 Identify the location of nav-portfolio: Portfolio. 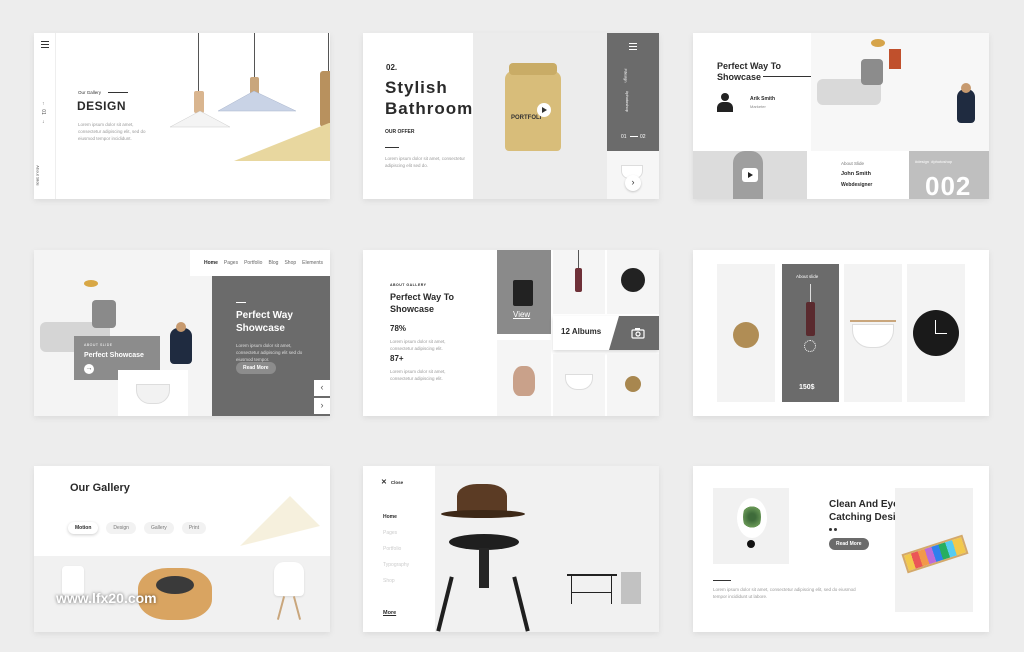
(253, 263).